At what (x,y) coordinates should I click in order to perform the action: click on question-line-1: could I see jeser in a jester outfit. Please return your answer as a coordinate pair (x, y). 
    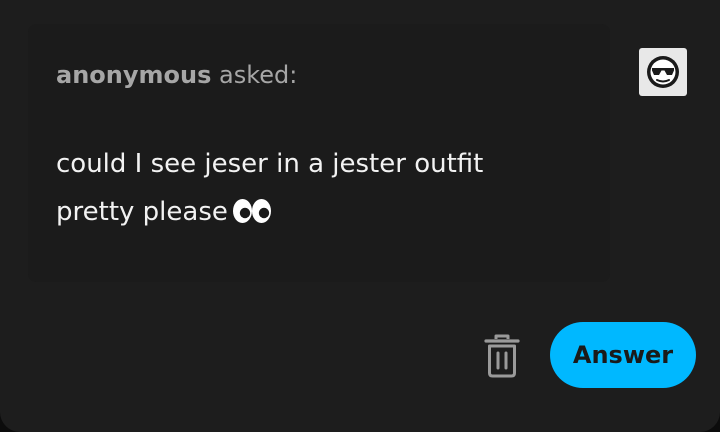
    Looking at the image, I should click on (270, 164).